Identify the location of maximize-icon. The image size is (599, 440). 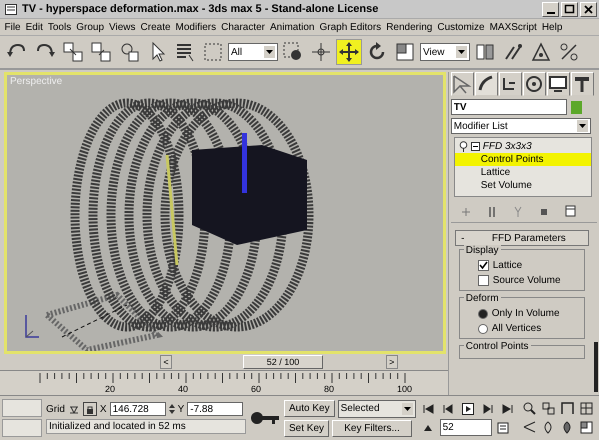
(569, 9).